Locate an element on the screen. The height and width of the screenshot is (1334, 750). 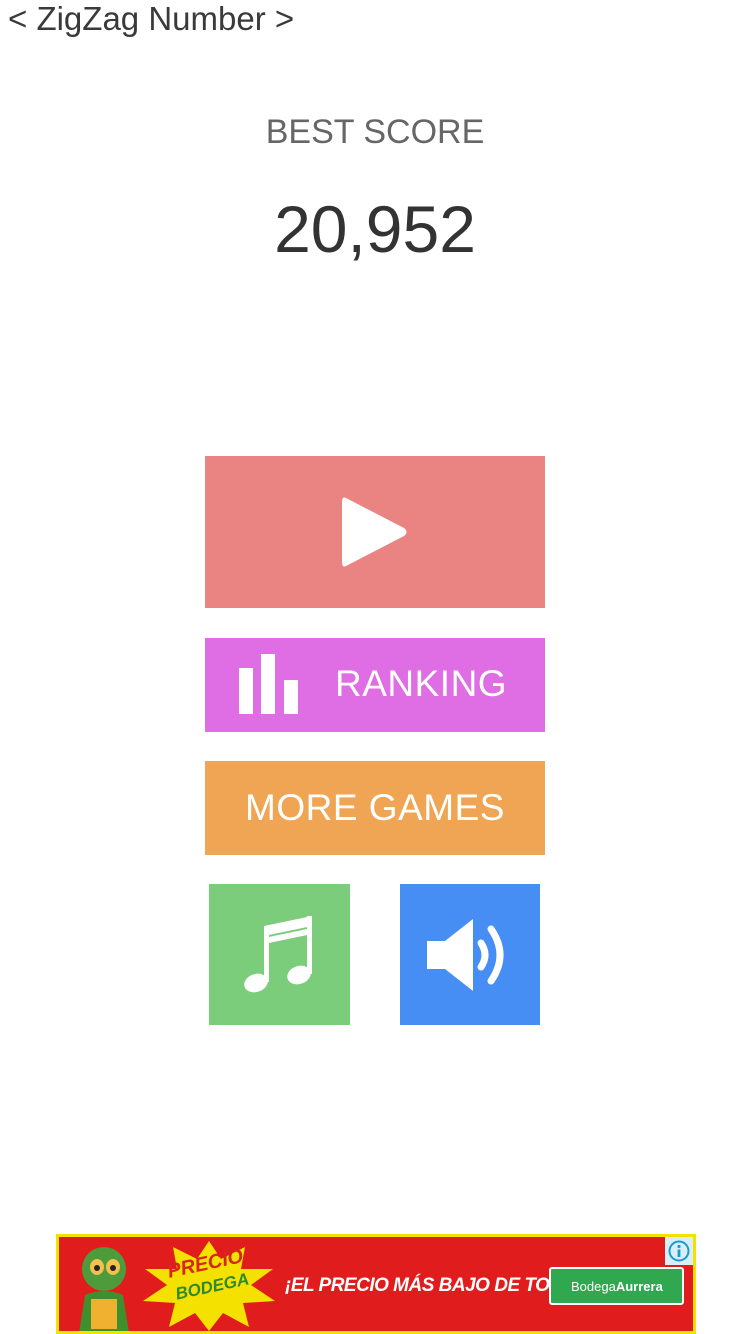
ranking-label: RANKING is located at coordinates (421, 683).